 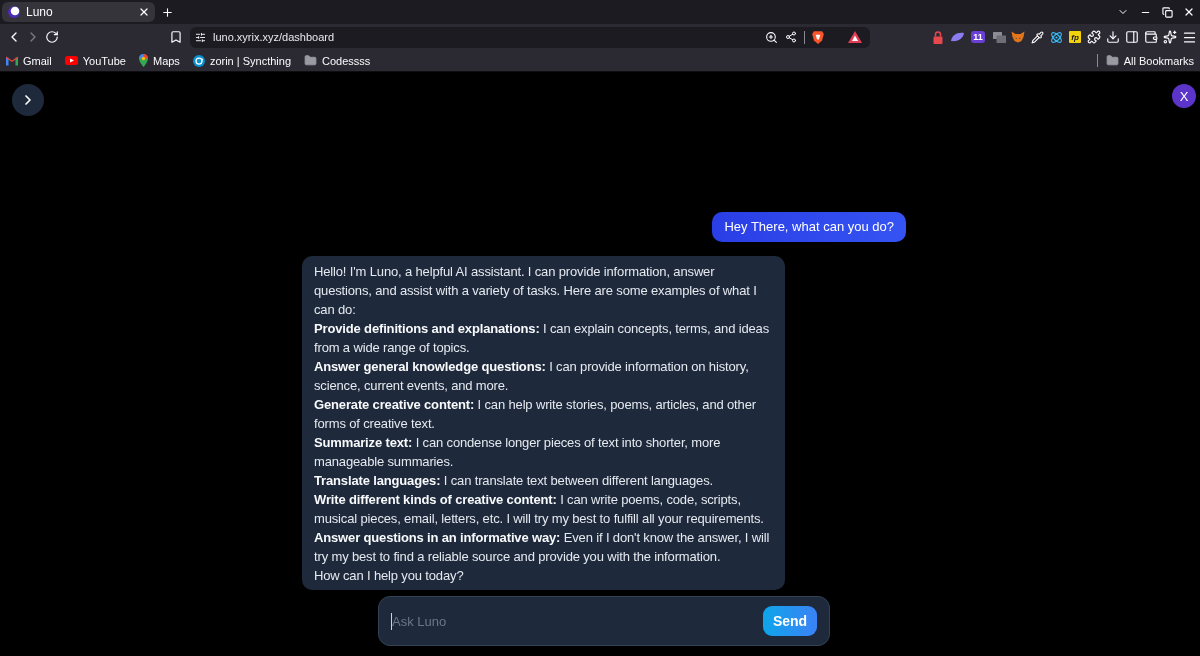 I want to click on message-text: Summarize text: I can condense longer pieces of text into shorter, more manageable summaries., so click(x=518, y=452).